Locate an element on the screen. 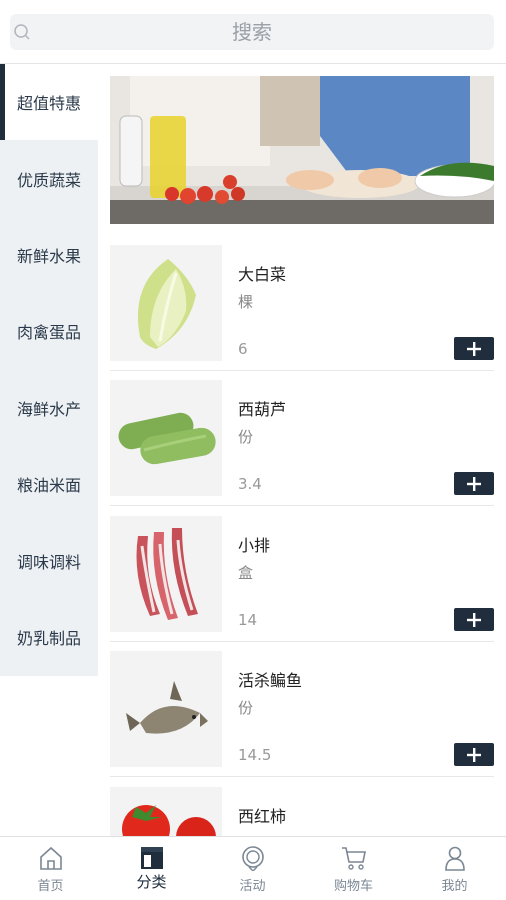 The width and height of the screenshot is (506, 900). tab-profile: 我的 is located at coordinates (454, 868).